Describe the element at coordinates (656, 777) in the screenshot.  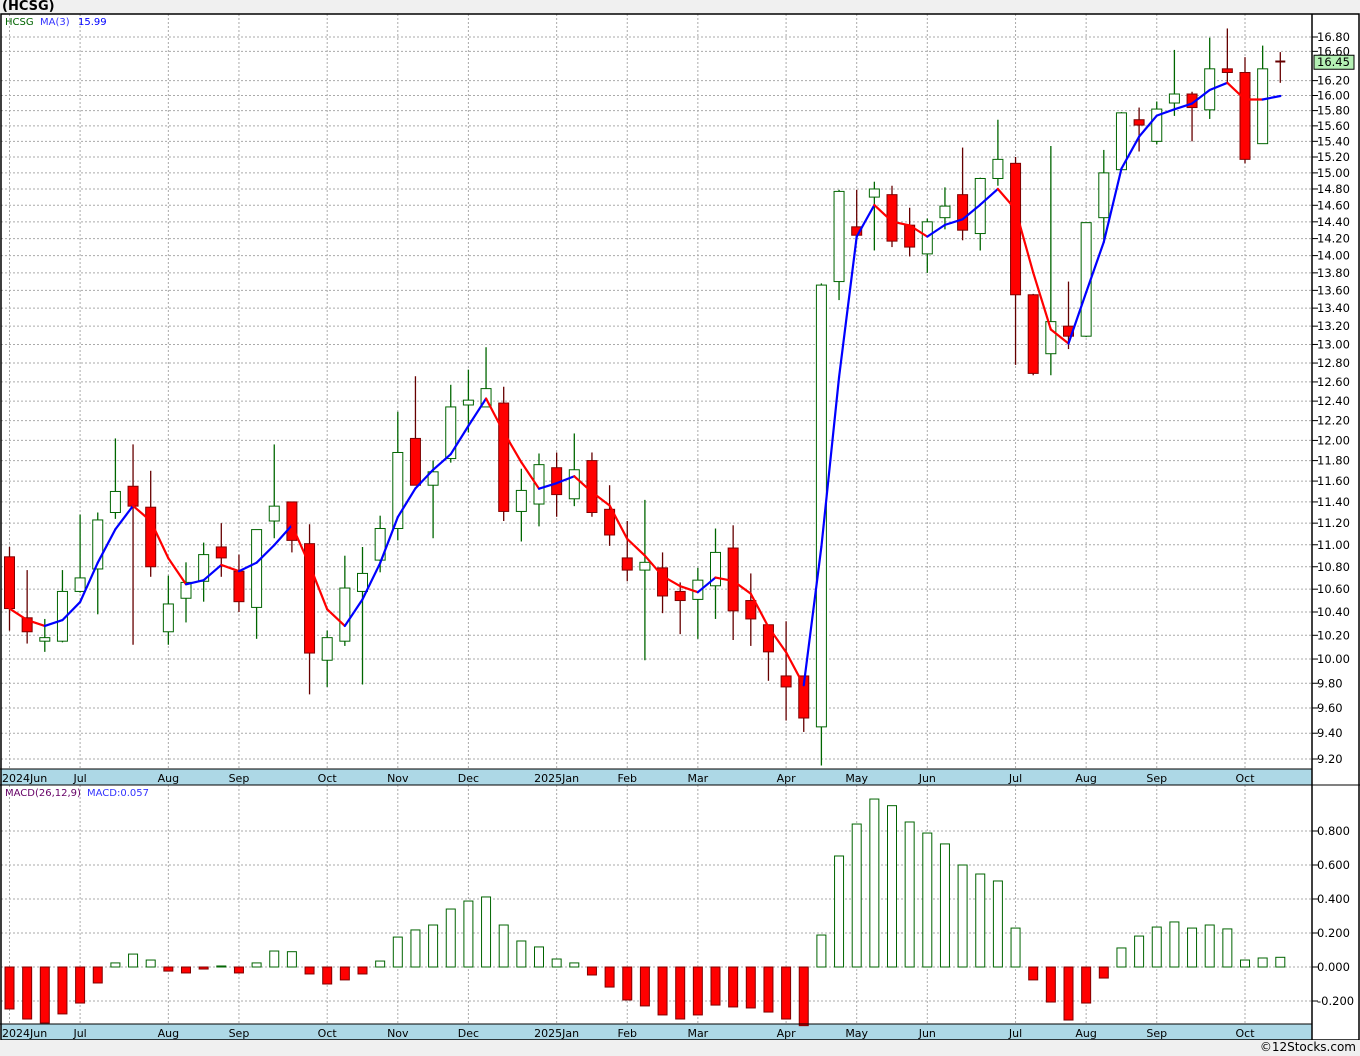
I see `date-strip-top` at that location.